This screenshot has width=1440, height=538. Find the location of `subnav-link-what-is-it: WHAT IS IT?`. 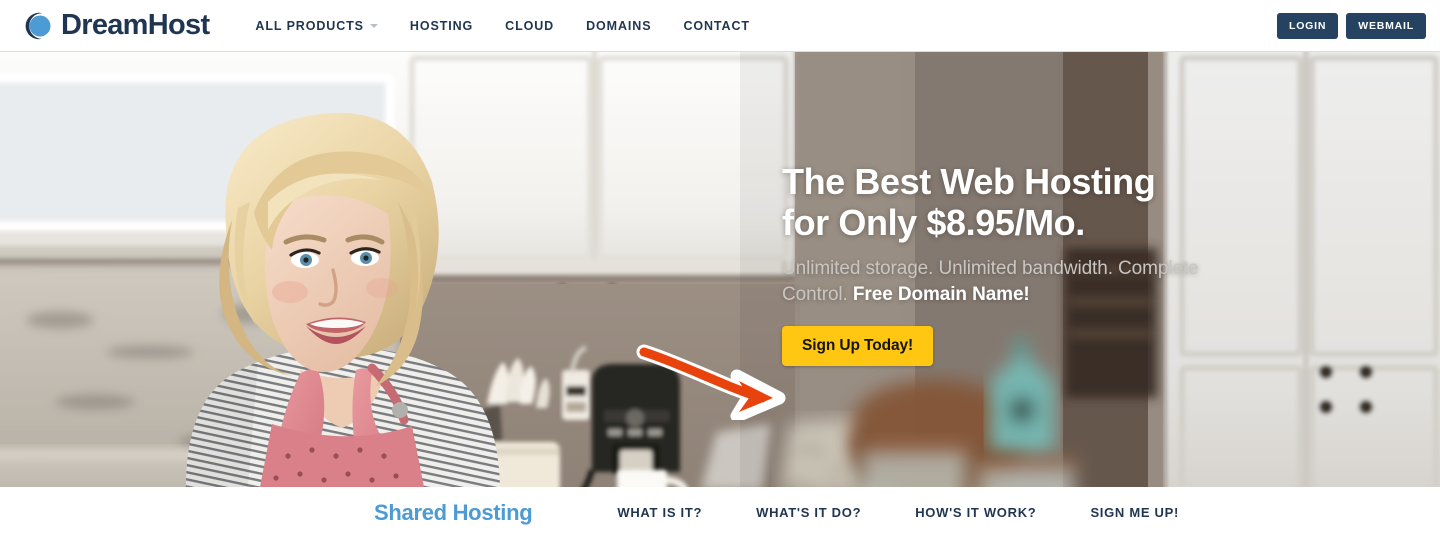

subnav-link-what-is-it: WHAT IS IT? is located at coordinates (659, 512).